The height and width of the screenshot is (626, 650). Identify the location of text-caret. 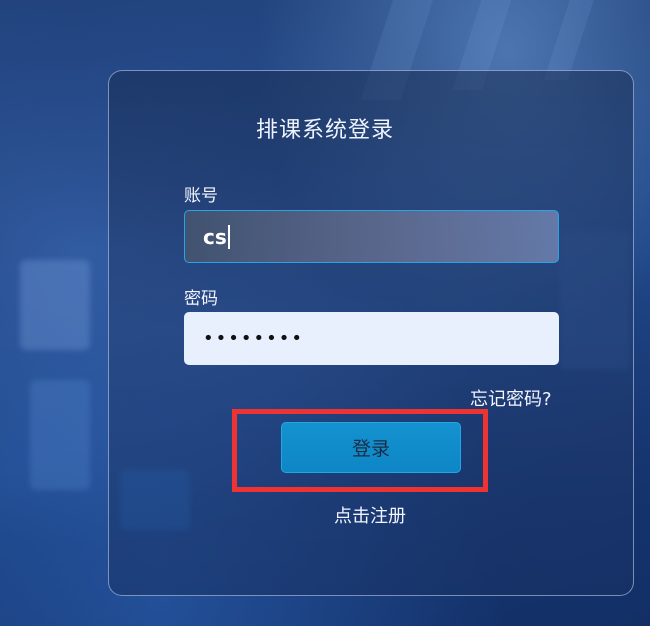
(228, 236).